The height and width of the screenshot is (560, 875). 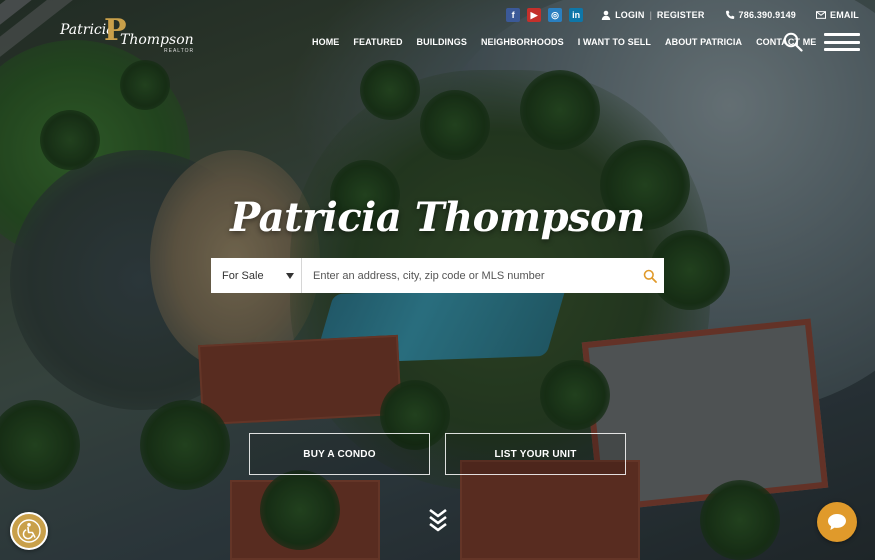 What do you see at coordinates (29, 531) in the screenshot?
I see `accessibility-icon` at bounding box center [29, 531].